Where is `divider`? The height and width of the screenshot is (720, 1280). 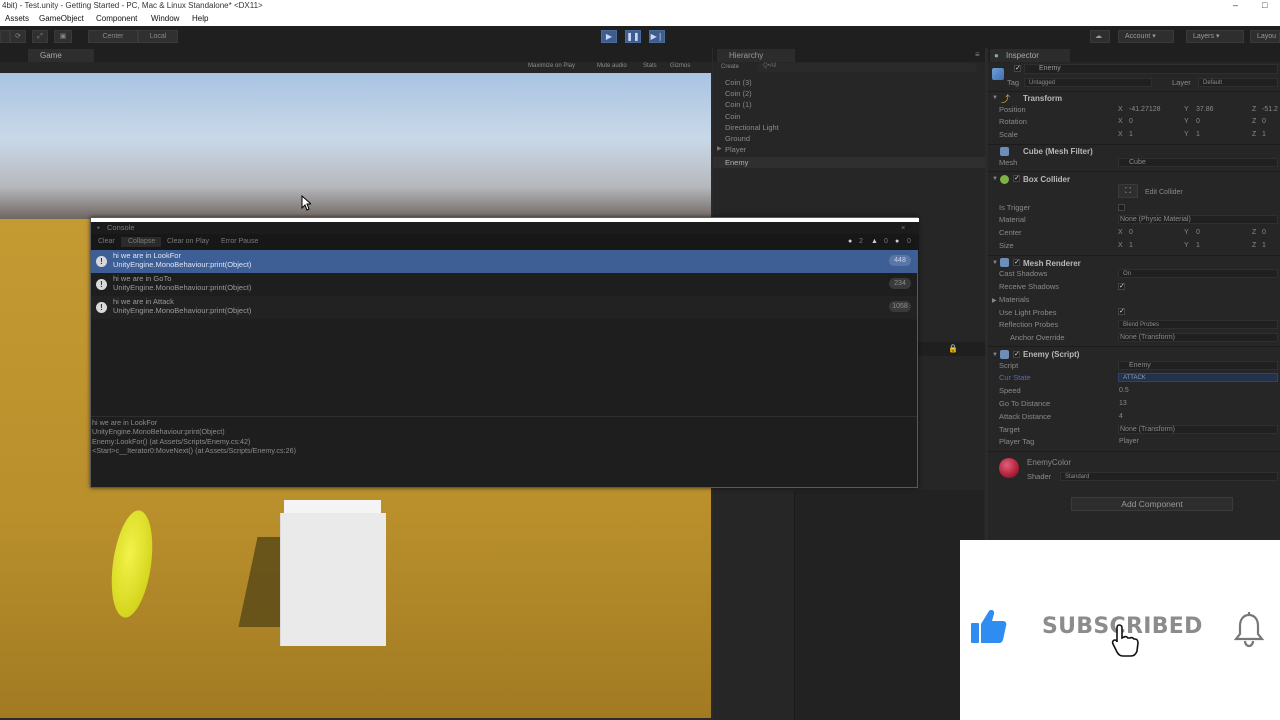
divider is located at coordinates (1134, 346).